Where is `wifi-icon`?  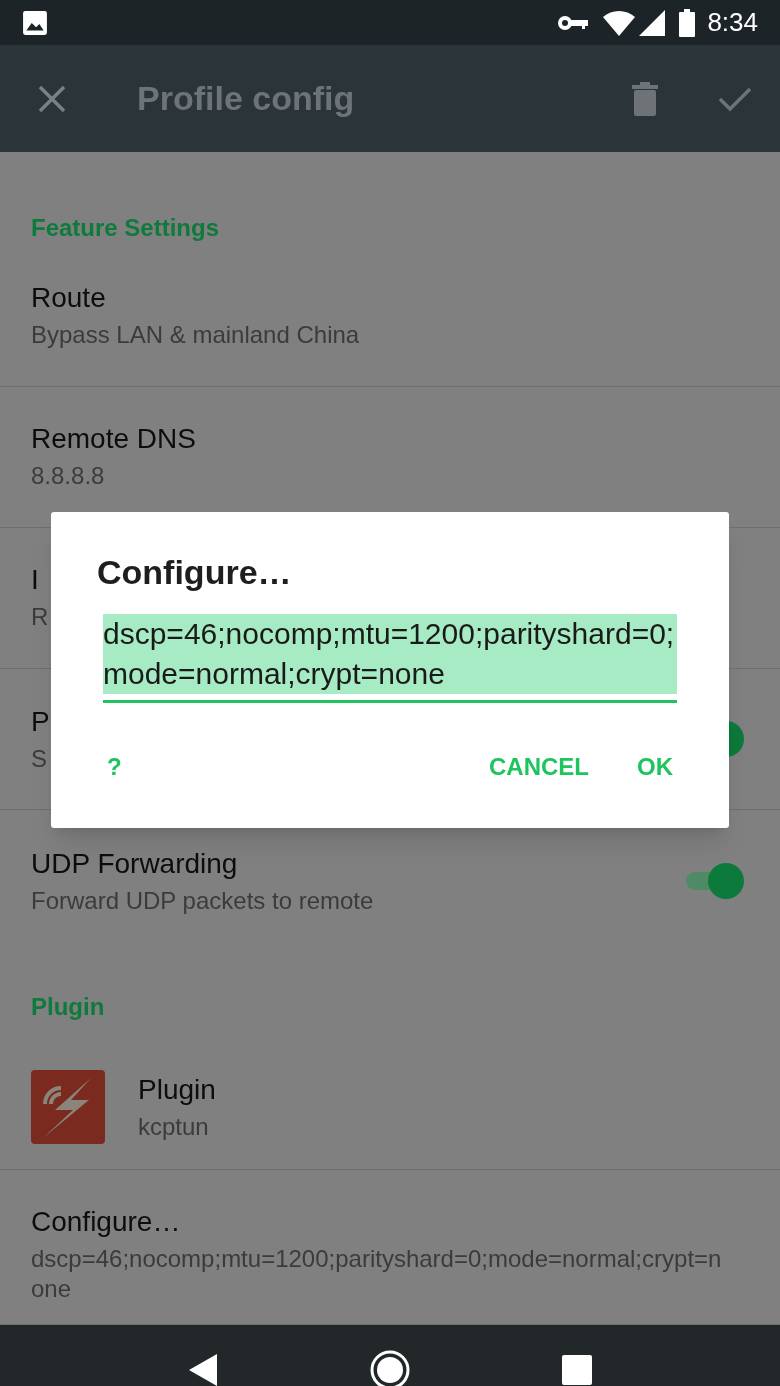 wifi-icon is located at coordinates (619, 22).